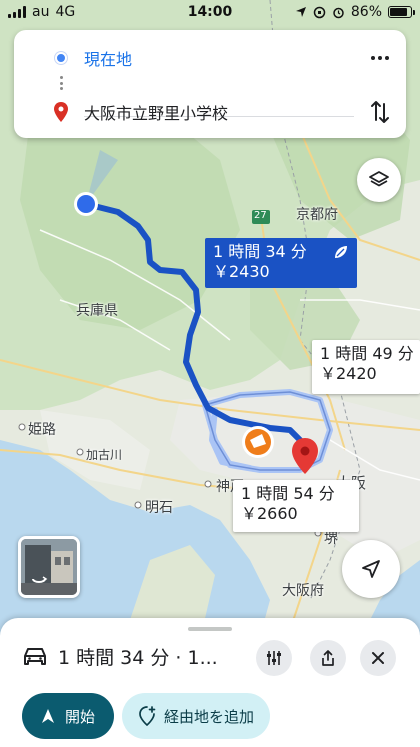 The width and height of the screenshot is (420, 747). What do you see at coordinates (380, 58) in the screenshot?
I see `more-options-icon` at bounding box center [380, 58].